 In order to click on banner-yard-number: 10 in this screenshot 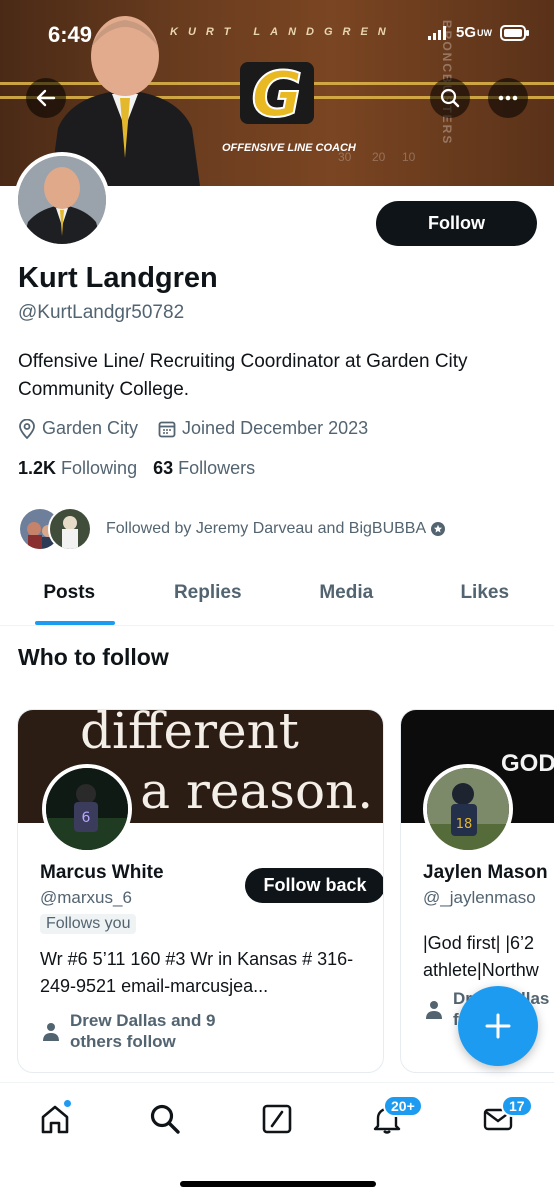, I will do `click(409, 157)`.